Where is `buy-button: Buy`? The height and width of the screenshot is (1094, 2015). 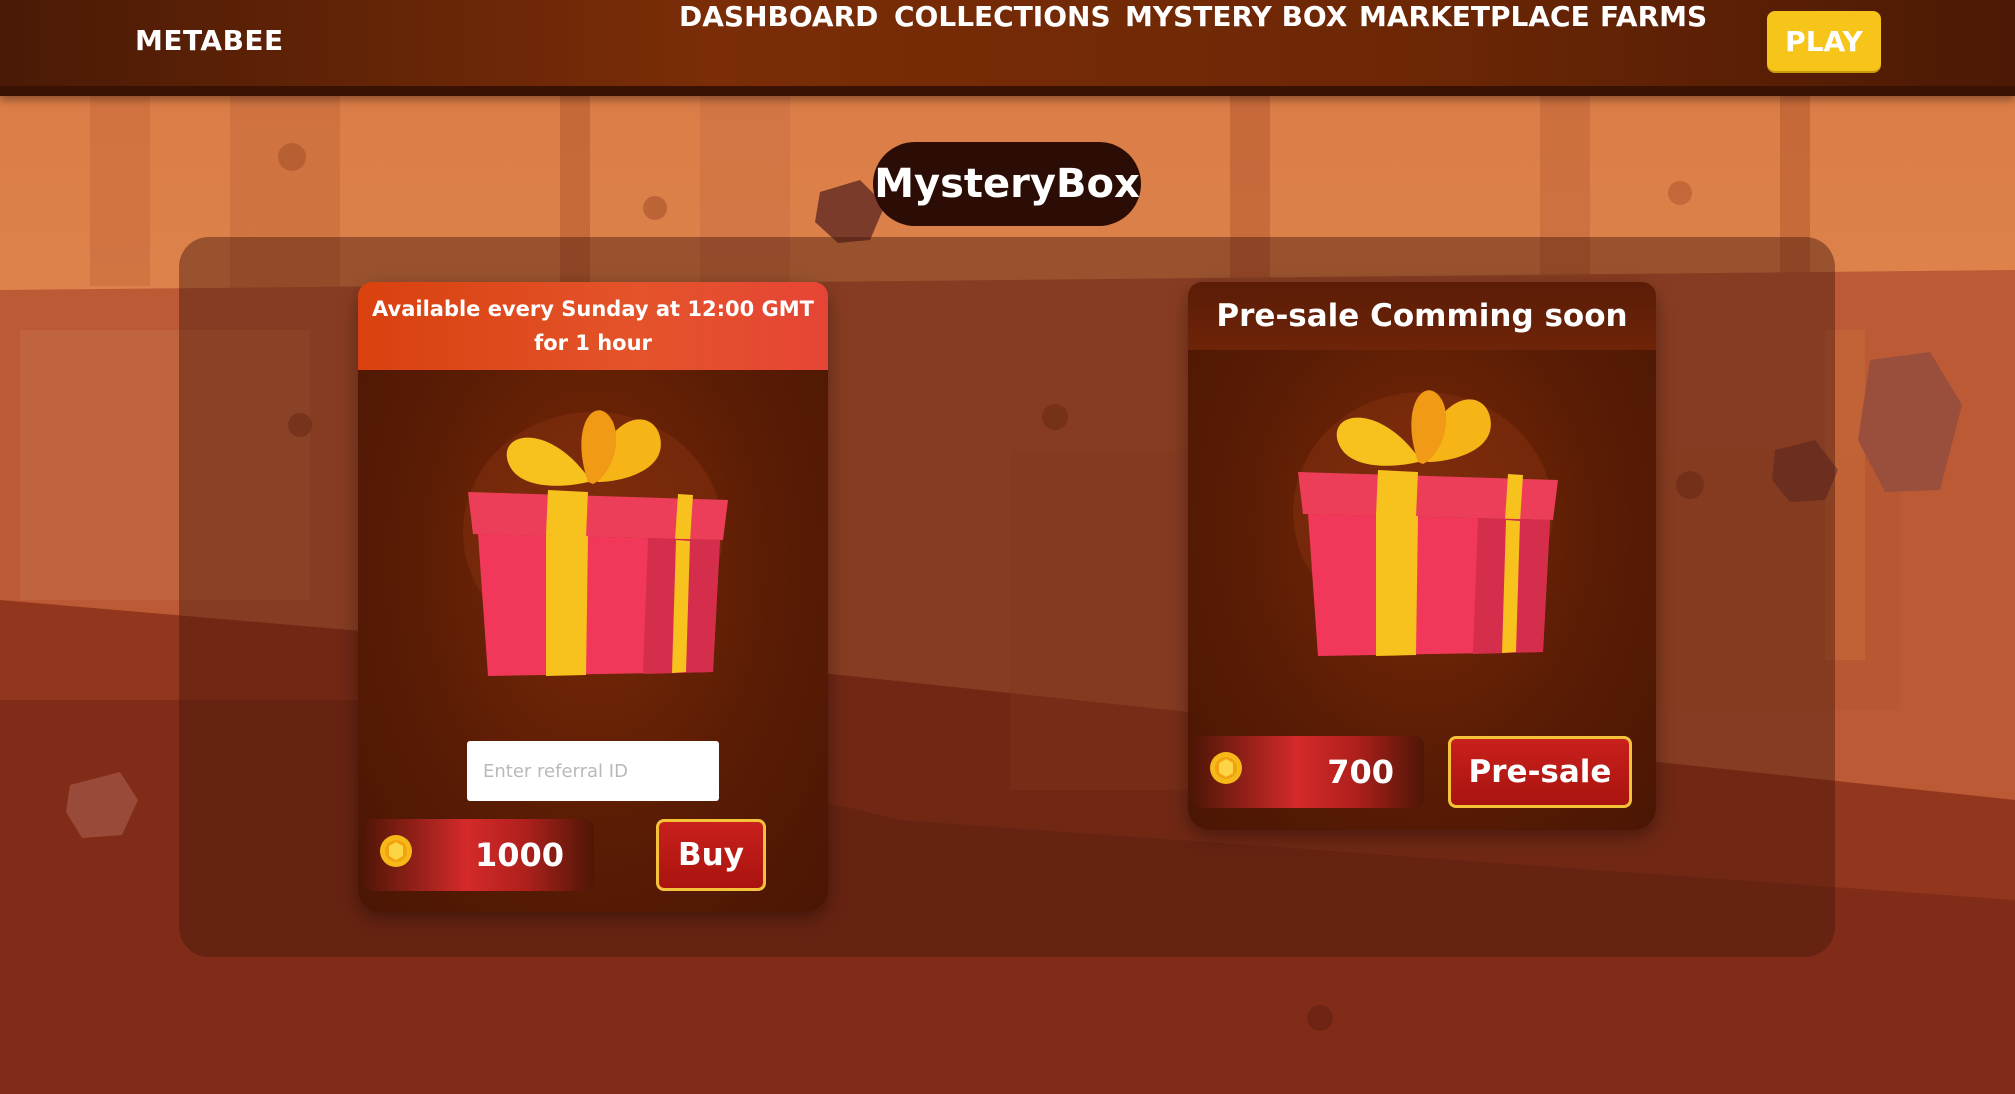 buy-button: Buy is located at coordinates (711, 855).